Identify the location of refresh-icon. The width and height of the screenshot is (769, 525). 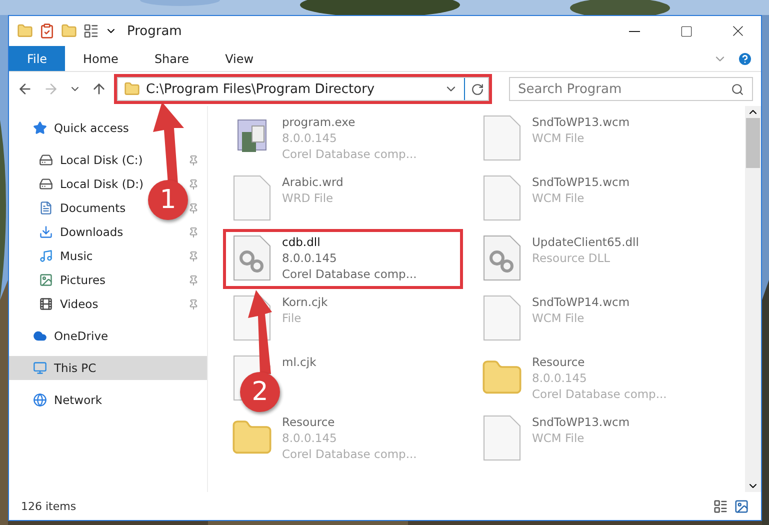
(477, 89).